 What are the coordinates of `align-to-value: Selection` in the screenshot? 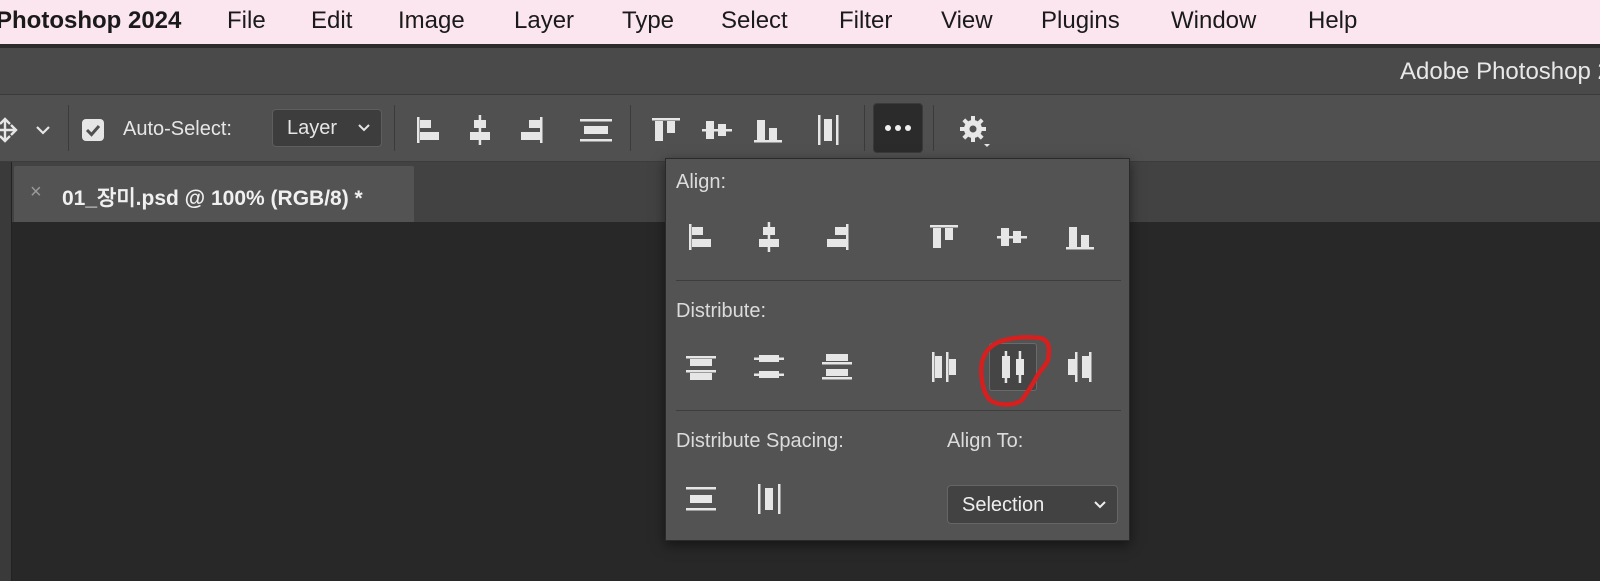 It's located at (1003, 505).